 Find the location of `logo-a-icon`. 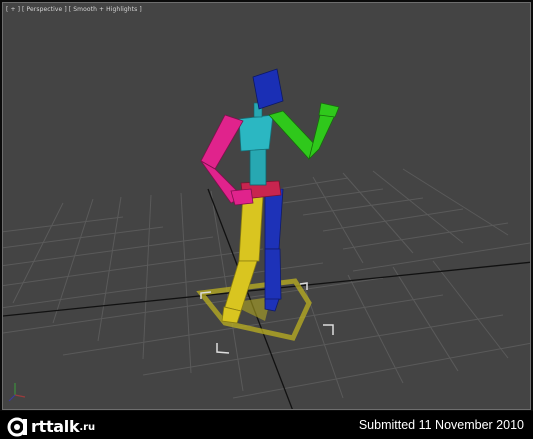

logo-a-icon is located at coordinates (17, 427).